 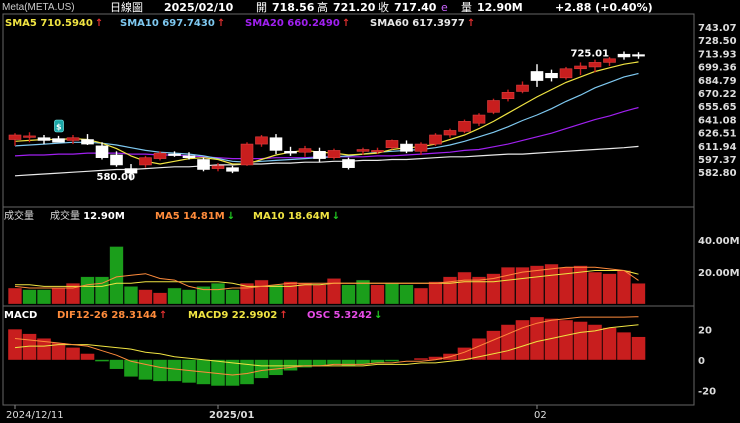 What do you see at coordinates (466, 7) in the screenshot?
I see `vol-label: 量` at bounding box center [466, 7].